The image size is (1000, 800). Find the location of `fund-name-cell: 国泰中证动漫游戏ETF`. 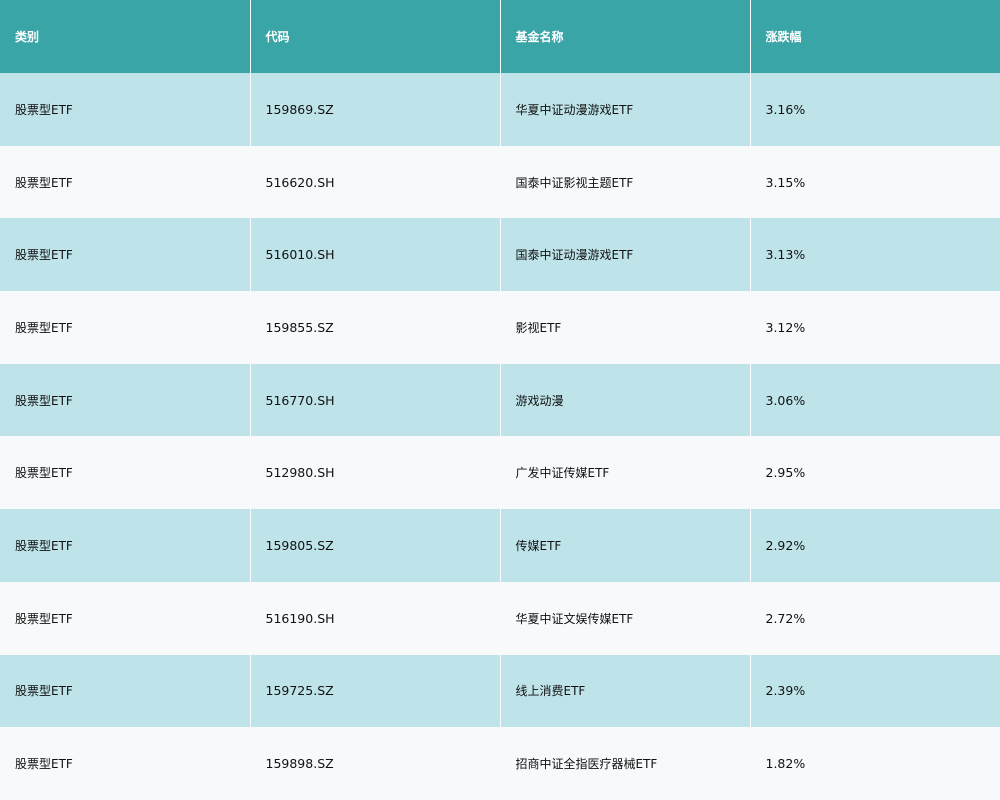

fund-name-cell: 国泰中证动漫游戏ETF is located at coordinates (624, 255).